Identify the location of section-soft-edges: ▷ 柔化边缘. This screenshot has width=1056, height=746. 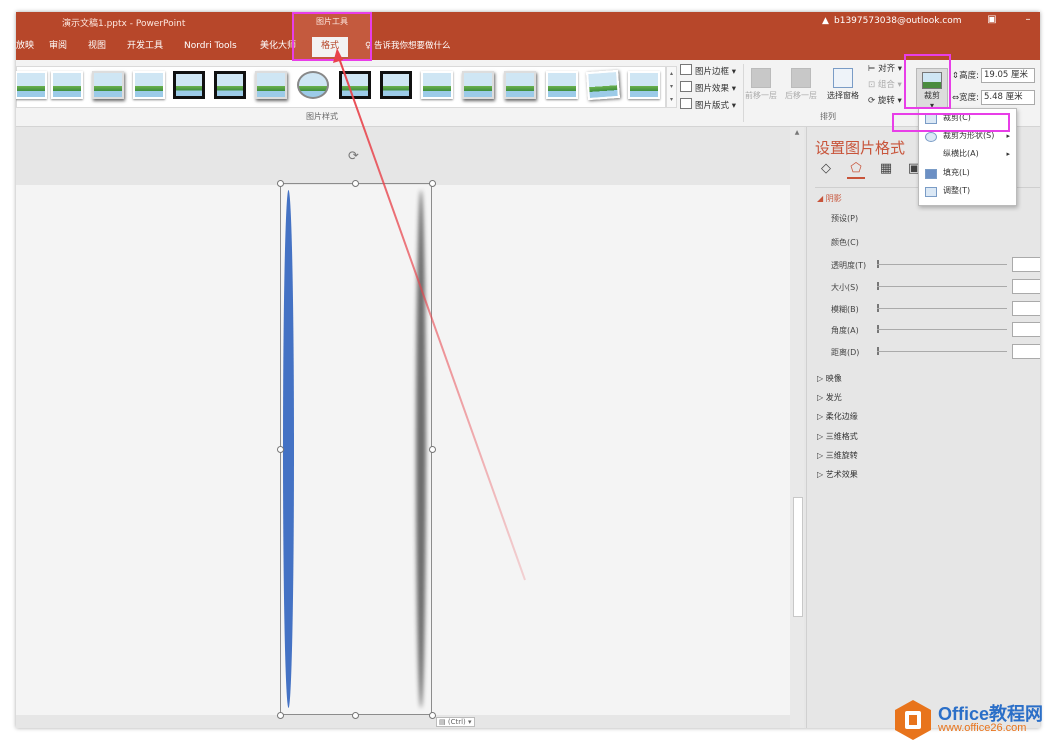
(837, 416).